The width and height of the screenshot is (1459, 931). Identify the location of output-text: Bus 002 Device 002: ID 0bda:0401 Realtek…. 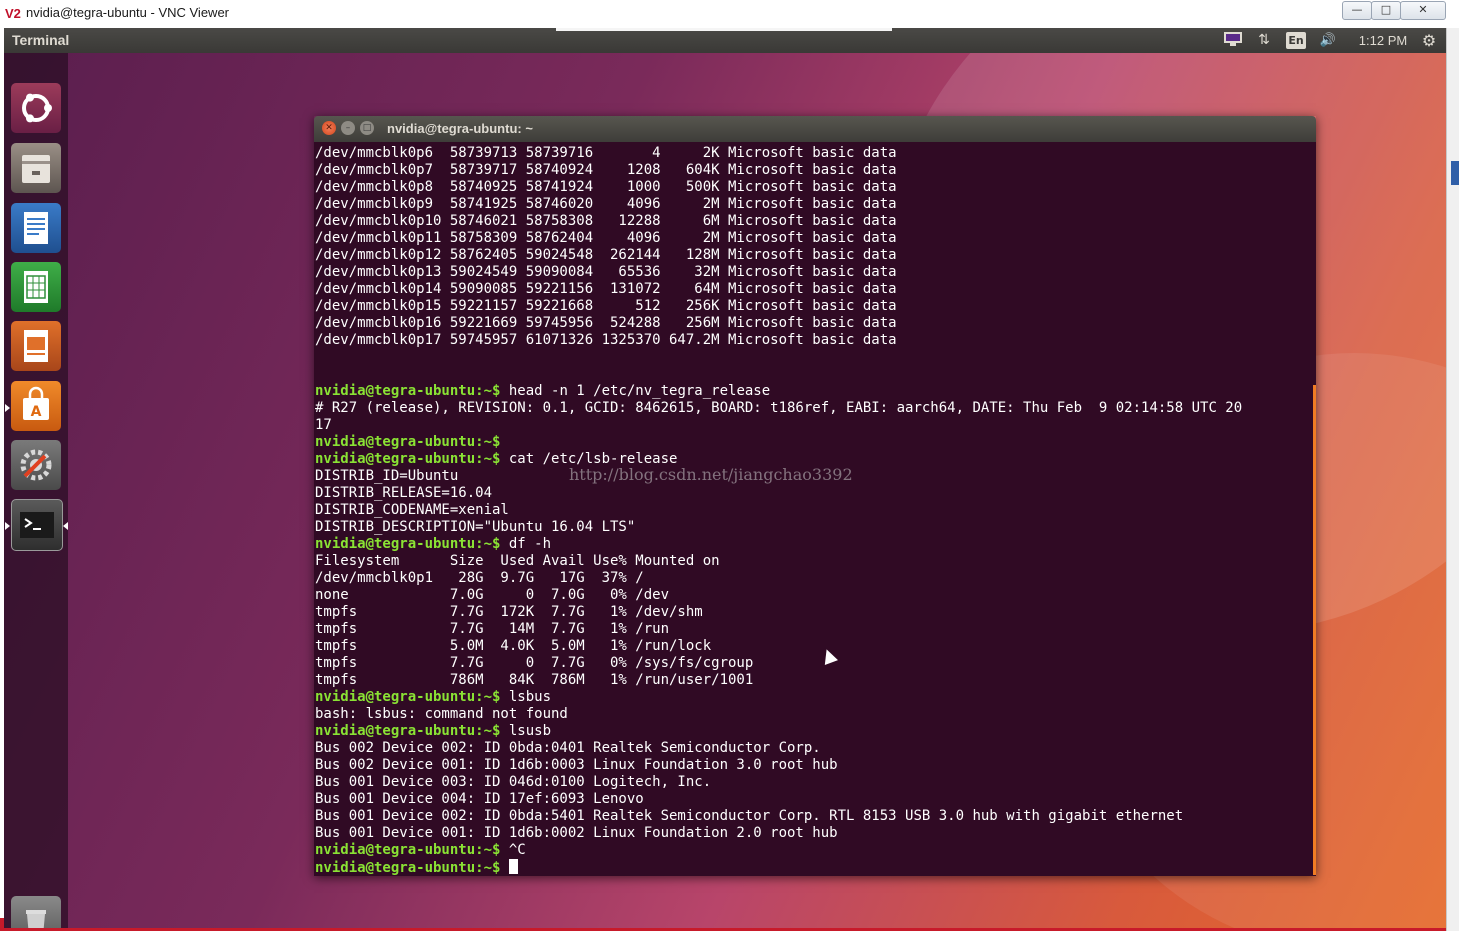
(568, 748).